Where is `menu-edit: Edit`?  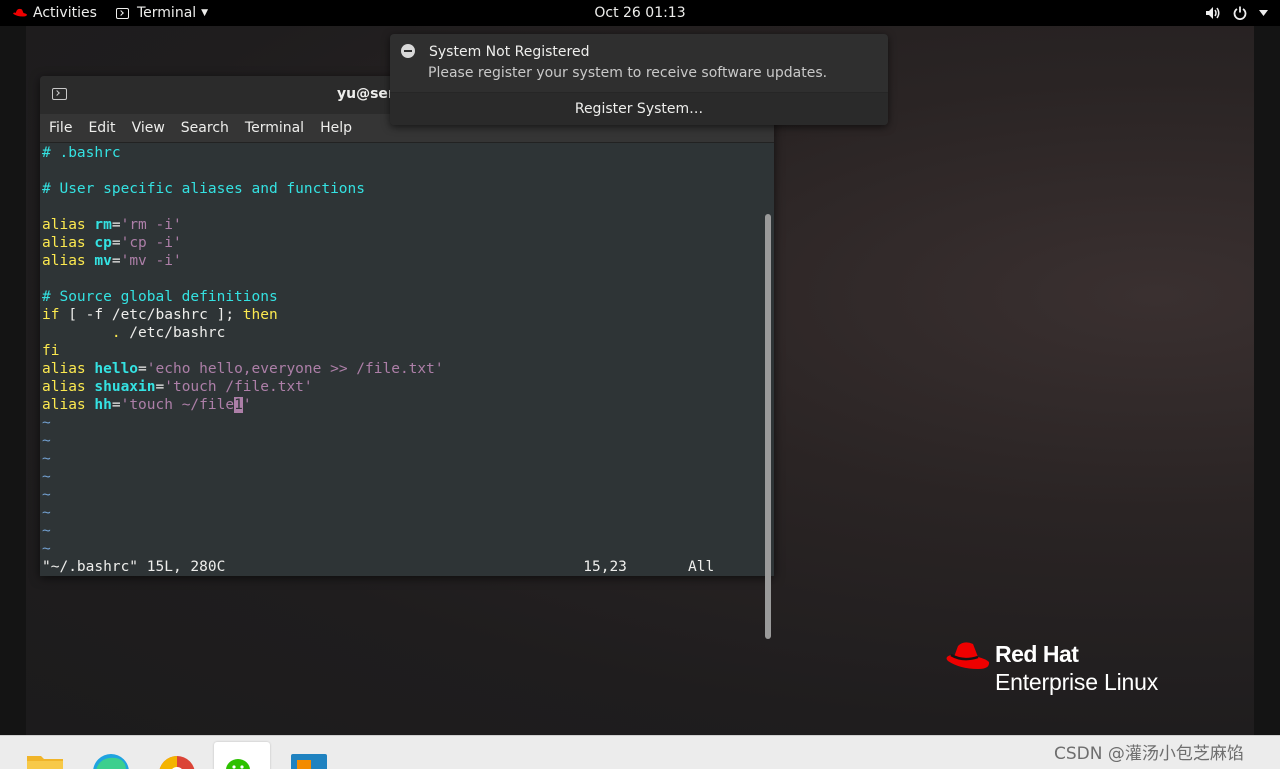 menu-edit: Edit is located at coordinates (101, 128).